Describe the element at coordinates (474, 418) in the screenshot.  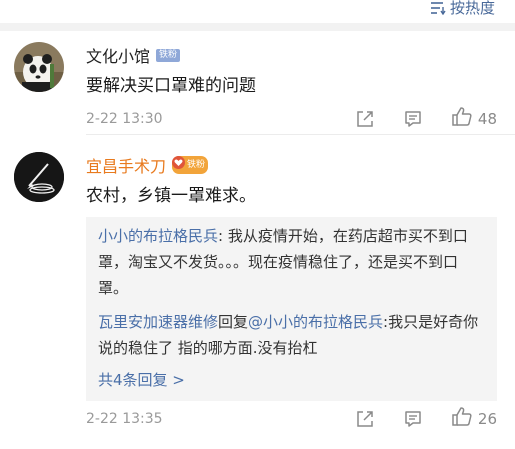
I see `like-button: 26` at that location.